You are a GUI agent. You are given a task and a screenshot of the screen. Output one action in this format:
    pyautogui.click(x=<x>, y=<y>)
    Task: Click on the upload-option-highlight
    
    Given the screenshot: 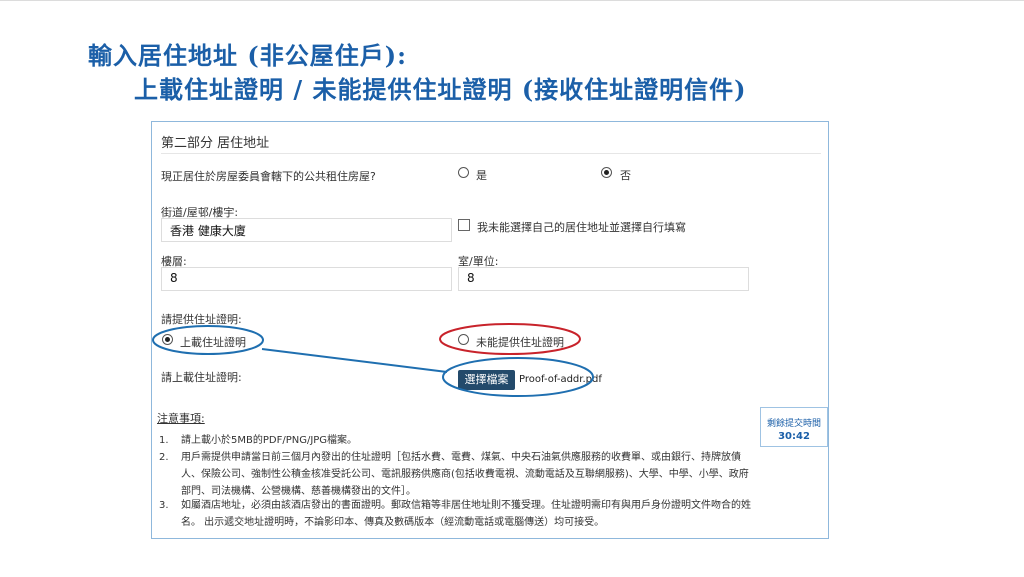 What is the action you would take?
    pyautogui.click(x=208, y=340)
    